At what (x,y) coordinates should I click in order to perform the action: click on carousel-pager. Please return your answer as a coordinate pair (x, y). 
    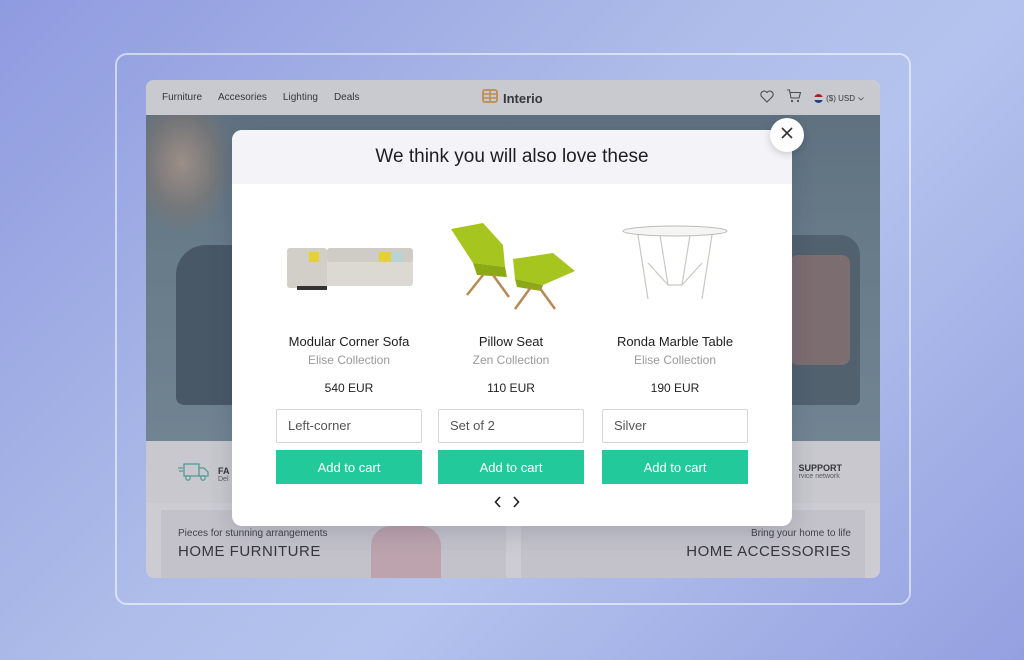
    Looking at the image, I should click on (507, 502).